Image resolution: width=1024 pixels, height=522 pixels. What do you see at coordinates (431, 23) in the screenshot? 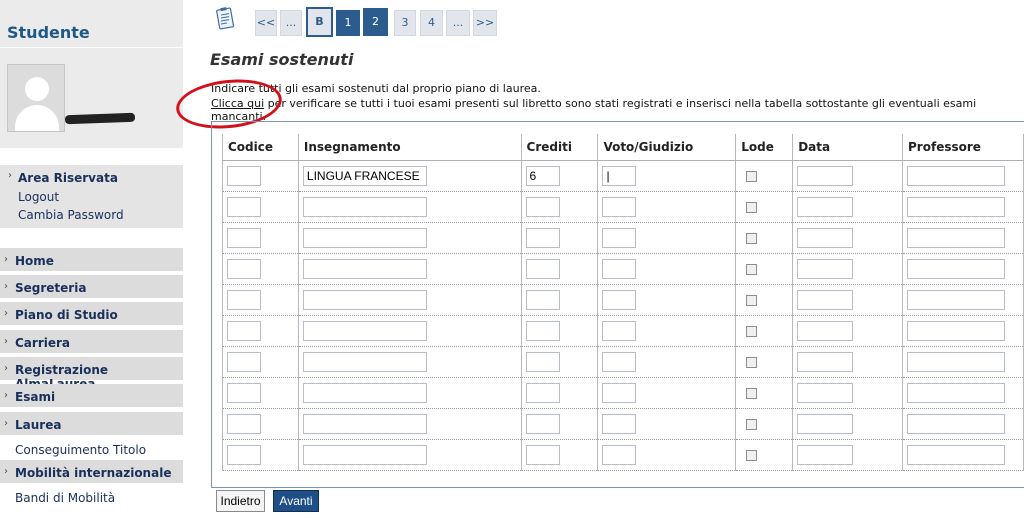
I see `pager-page-4: 4` at bounding box center [431, 23].